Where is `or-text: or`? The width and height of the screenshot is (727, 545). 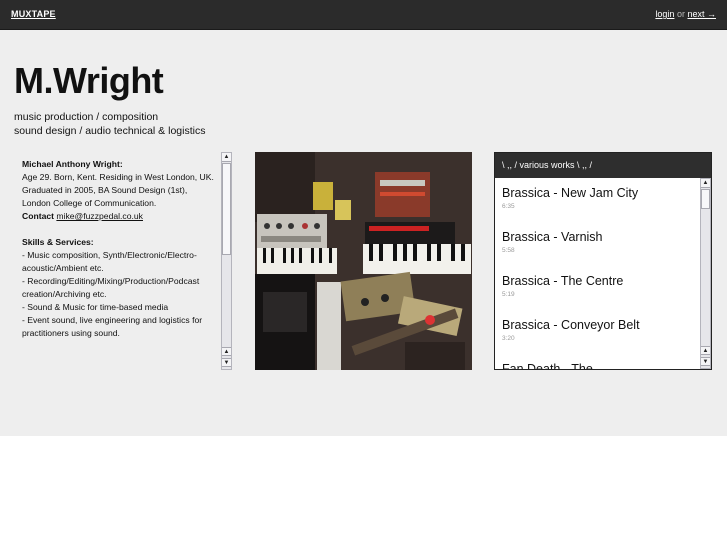 or-text: or is located at coordinates (680, 14).